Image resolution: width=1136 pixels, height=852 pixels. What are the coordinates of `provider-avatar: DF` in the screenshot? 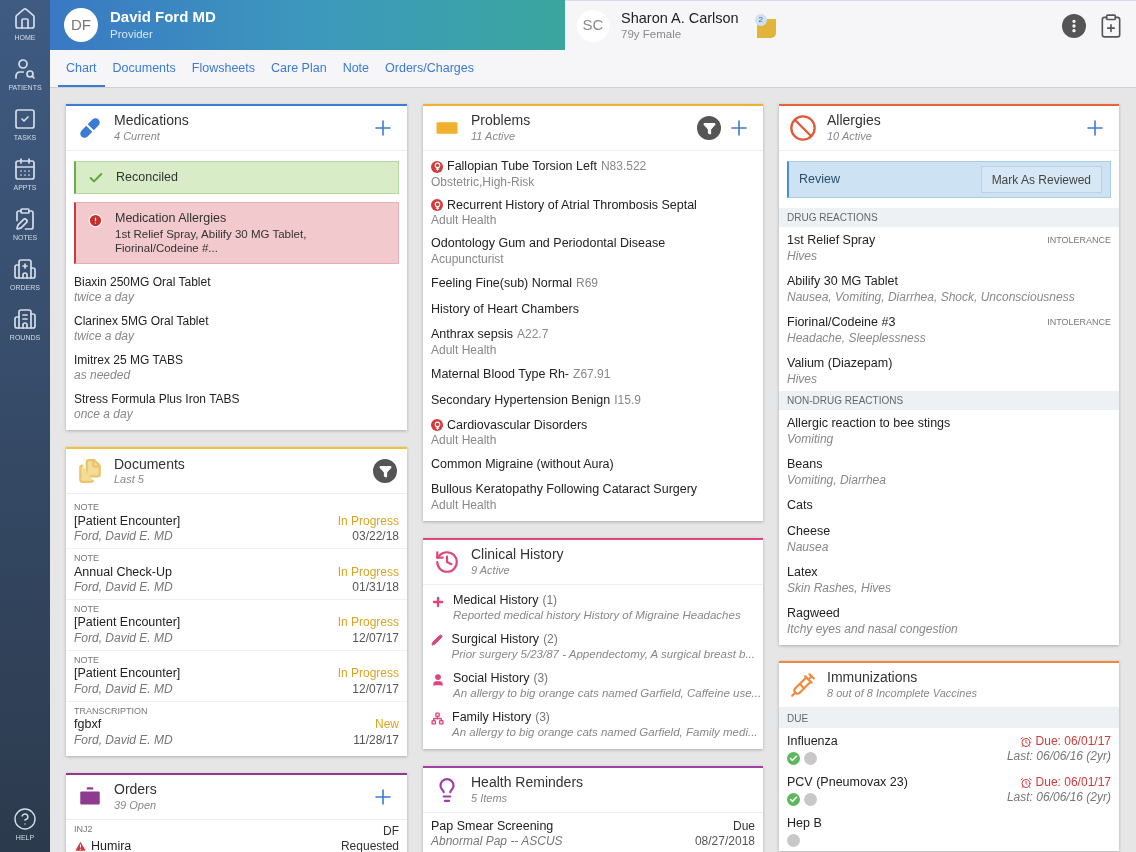 It's located at (81, 25).